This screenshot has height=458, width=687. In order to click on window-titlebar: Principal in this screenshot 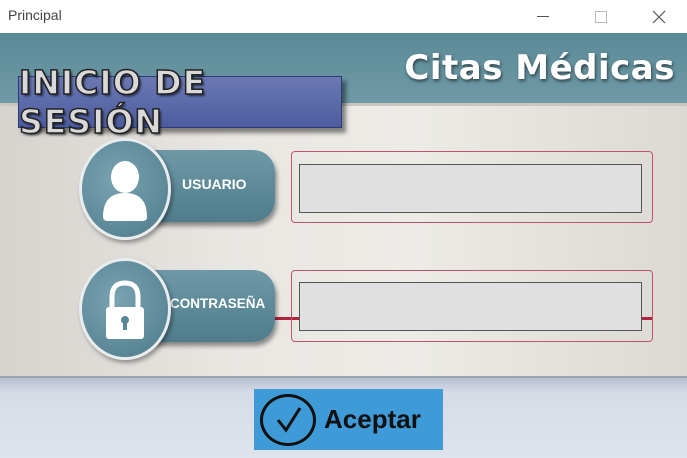, I will do `click(343, 16)`.